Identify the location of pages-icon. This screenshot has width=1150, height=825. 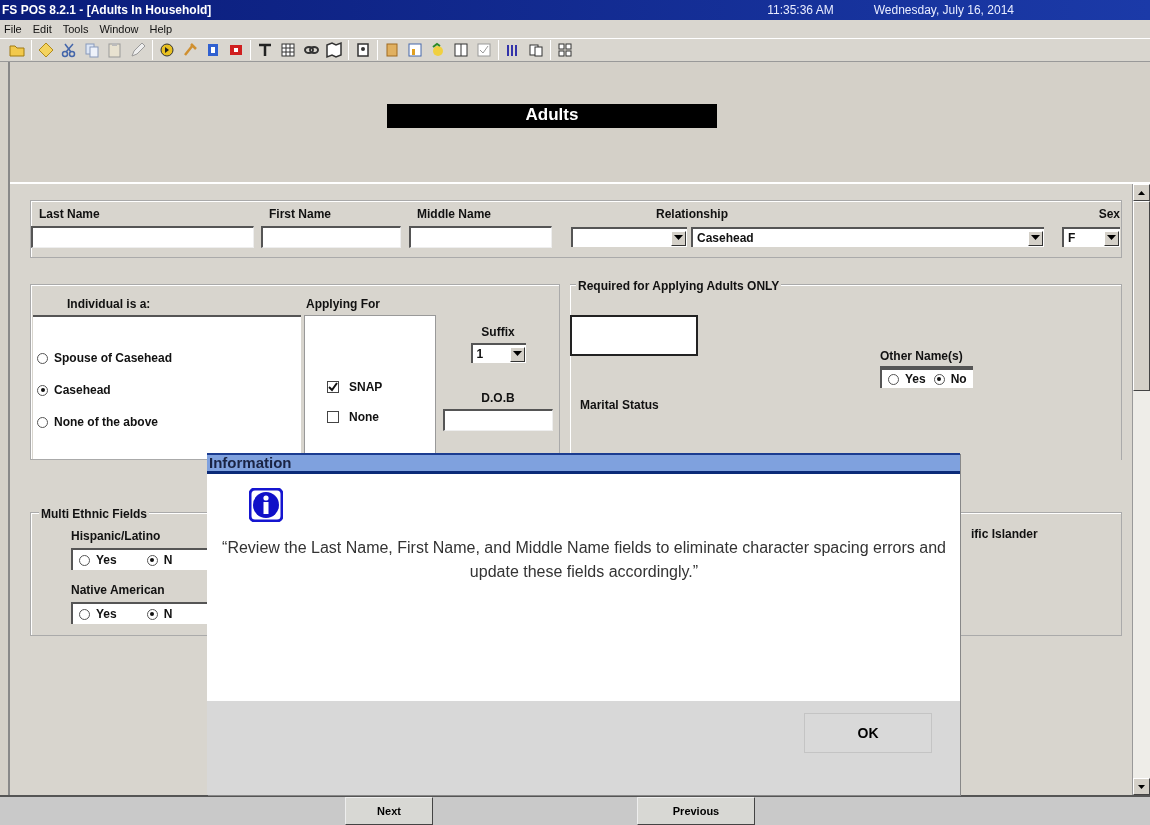
(536, 50).